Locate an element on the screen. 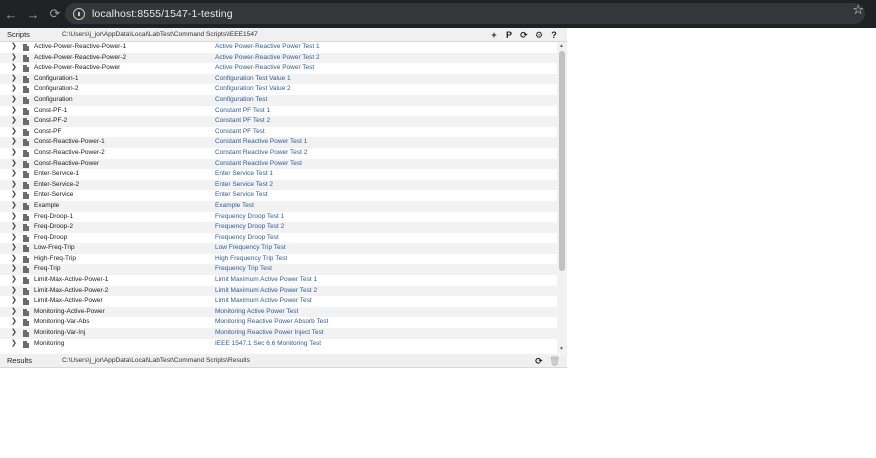 The height and width of the screenshot is (458, 876). site-info-icon is located at coordinates (79, 13).